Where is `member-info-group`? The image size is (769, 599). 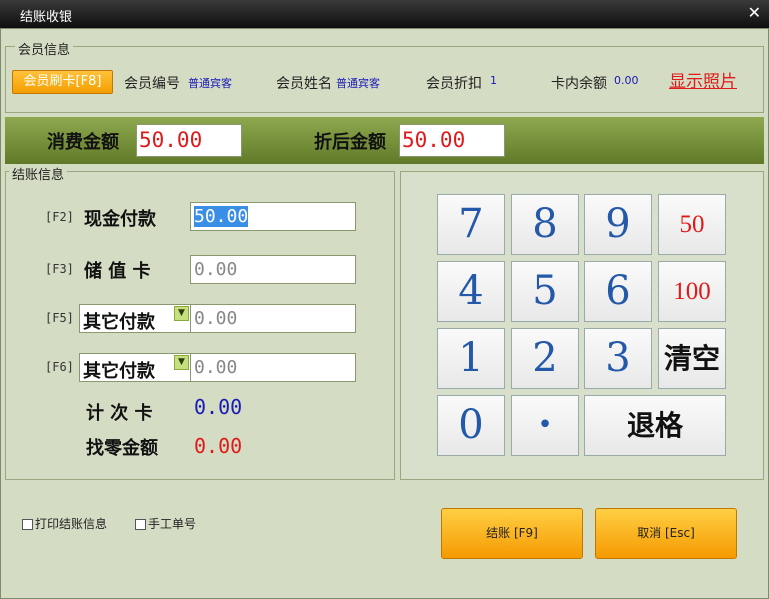
member-info-group is located at coordinates (384, 79).